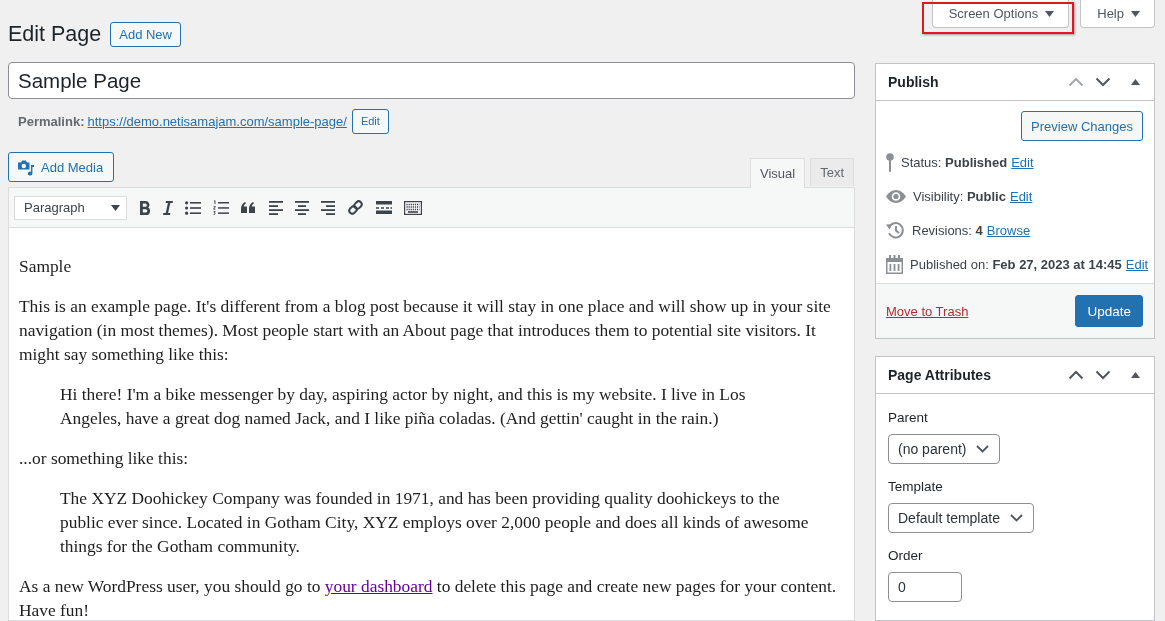  I want to click on body-paragraph: ...or something like this:, so click(104, 458).